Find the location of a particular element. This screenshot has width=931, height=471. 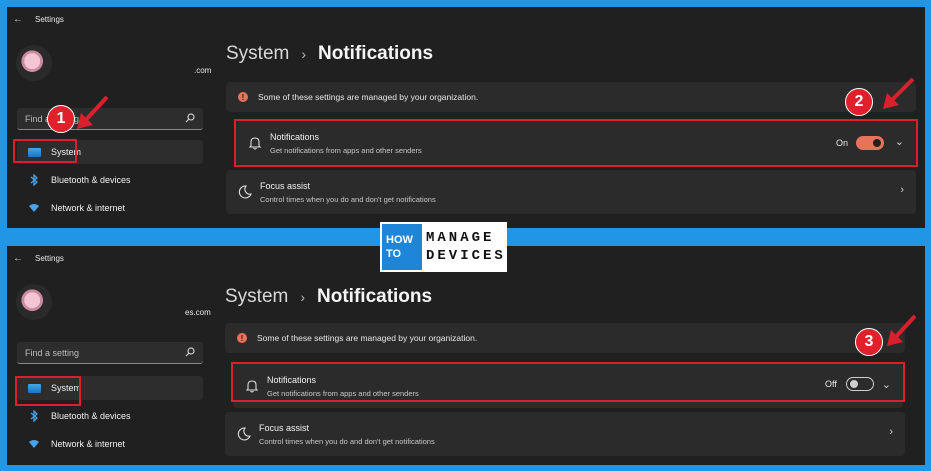

step-badge: 2 is located at coordinates (859, 102).